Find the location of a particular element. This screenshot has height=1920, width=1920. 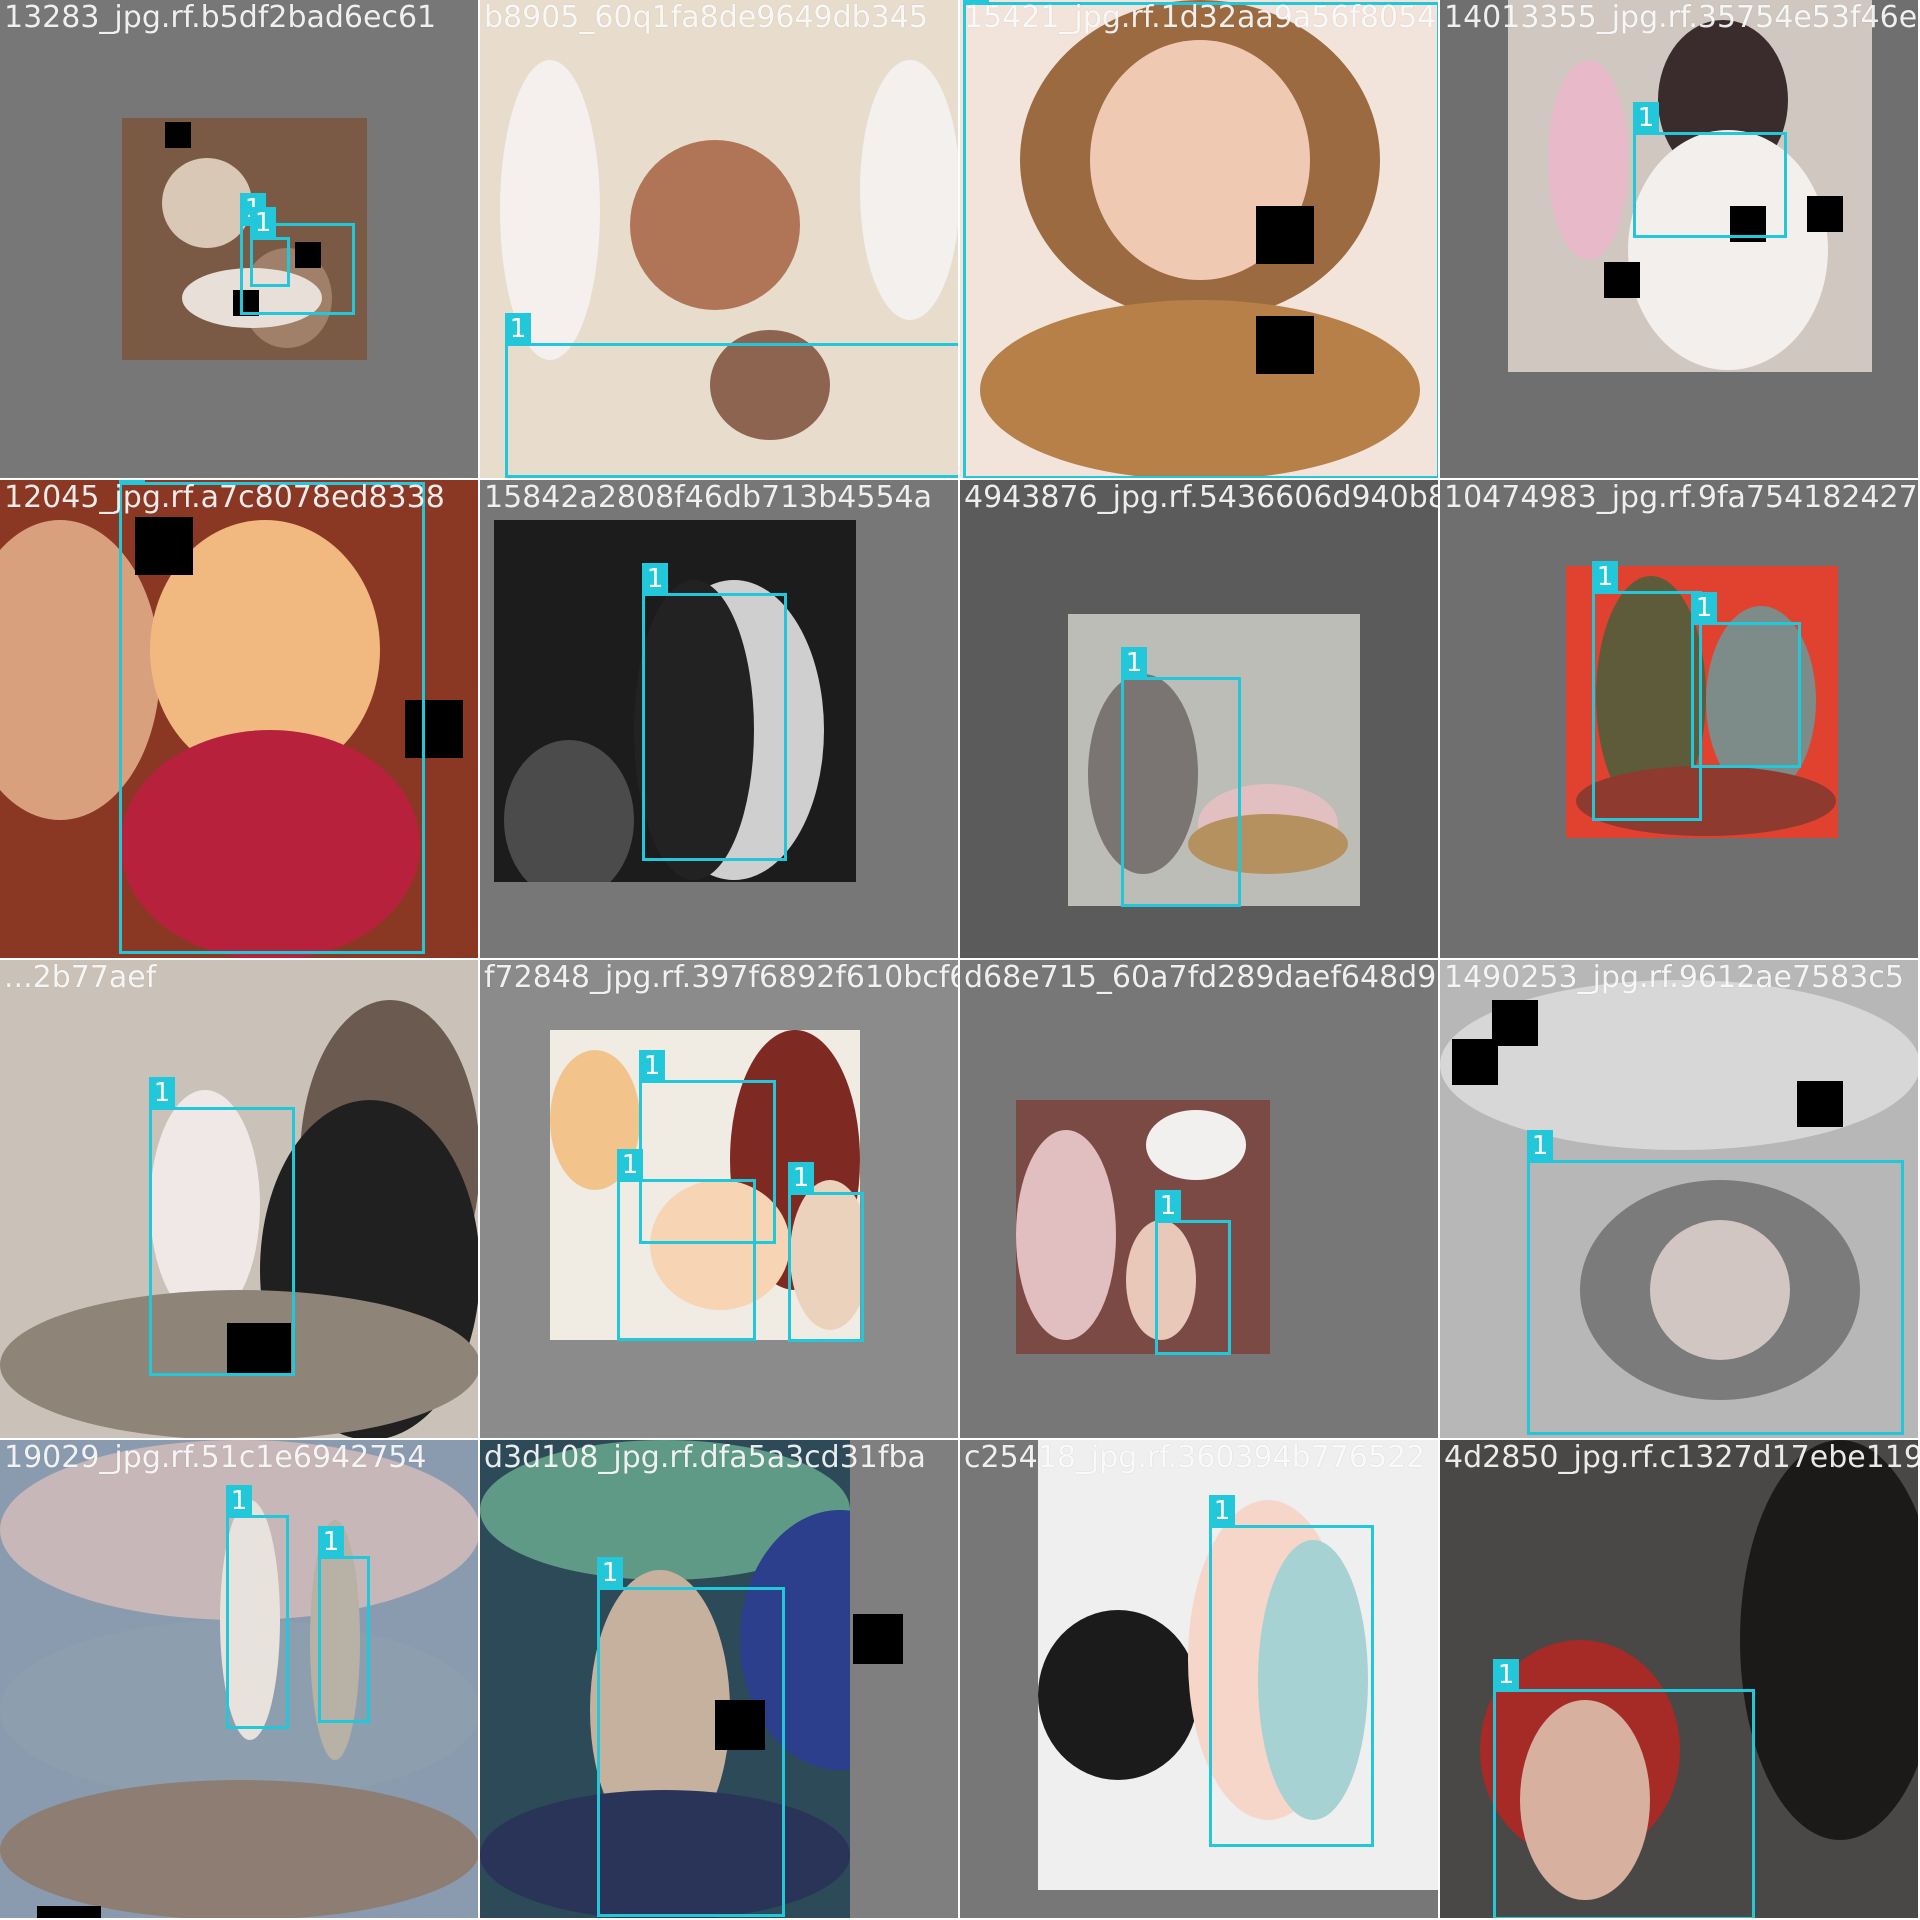

mosaic-tile: 1113283_jpg.rf.b5df2bad6ec61 is located at coordinates (240, 240).